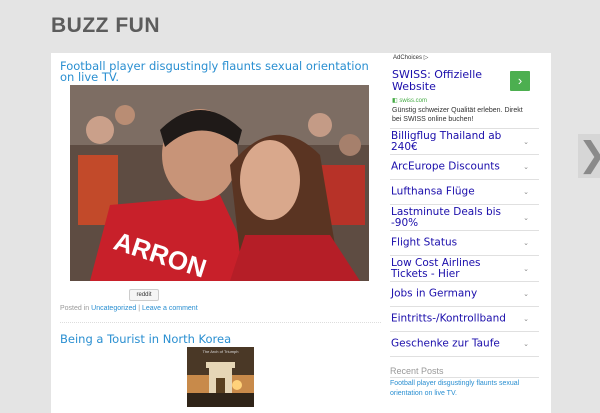 The height and width of the screenshot is (413, 600). Describe the element at coordinates (442, 81) in the screenshot. I see `ad-headline-link: SWISS: Offizielle Website` at that location.